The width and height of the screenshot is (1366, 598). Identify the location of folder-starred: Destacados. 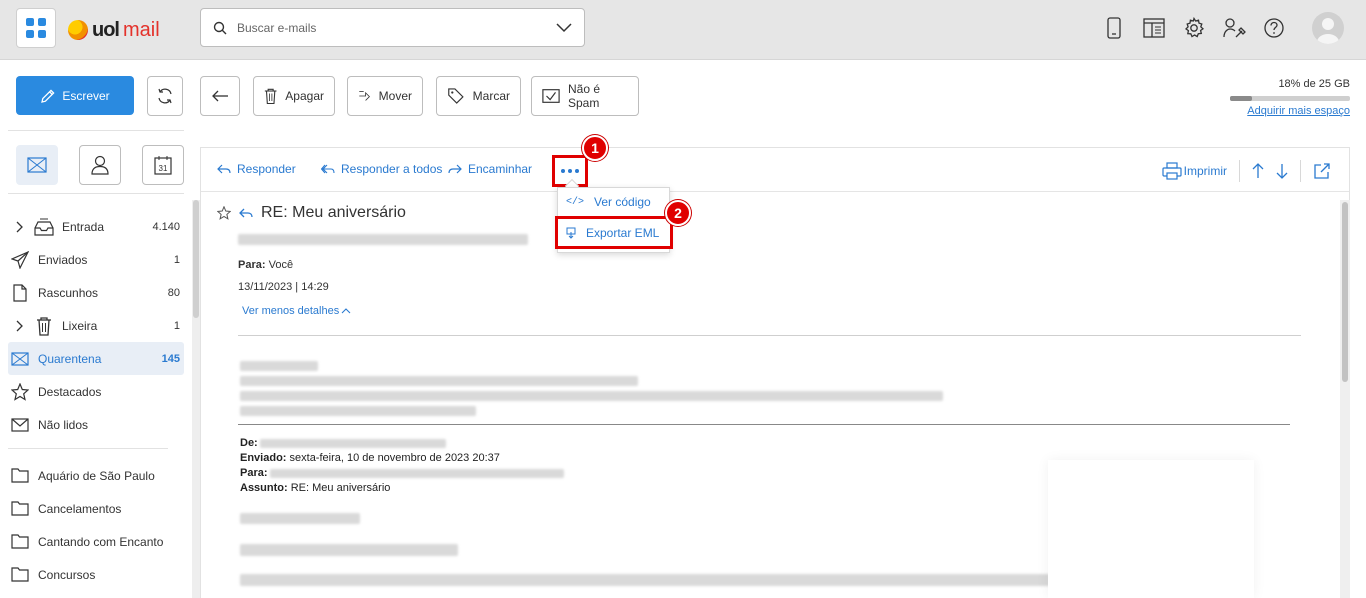
(96, 391).